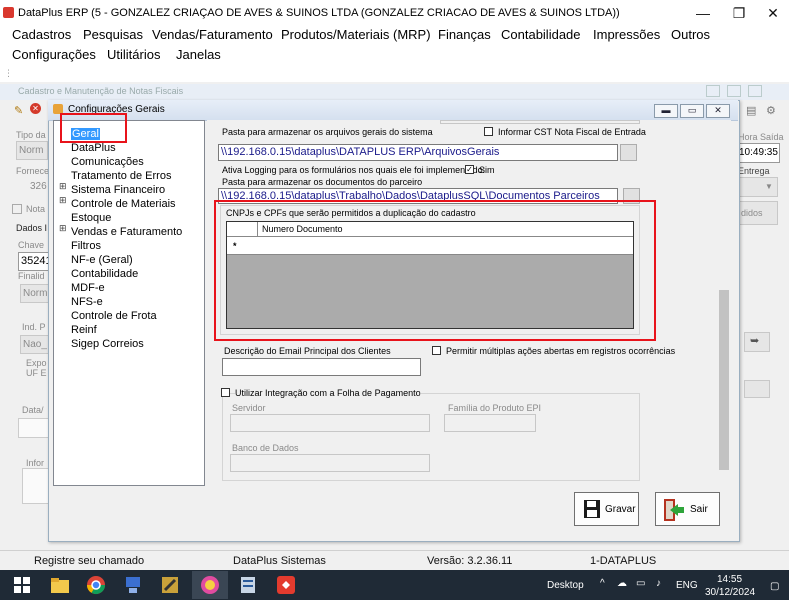 This screenshot has height=600, width=789. I want to click on bg-label-finalid: Finalid, so click(31, 276).